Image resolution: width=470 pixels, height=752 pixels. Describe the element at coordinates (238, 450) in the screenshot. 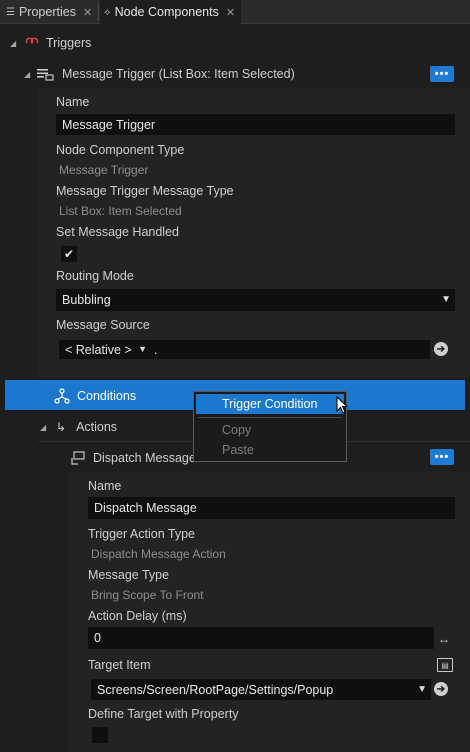

I see `menu-item-paste: Paste` at that location.